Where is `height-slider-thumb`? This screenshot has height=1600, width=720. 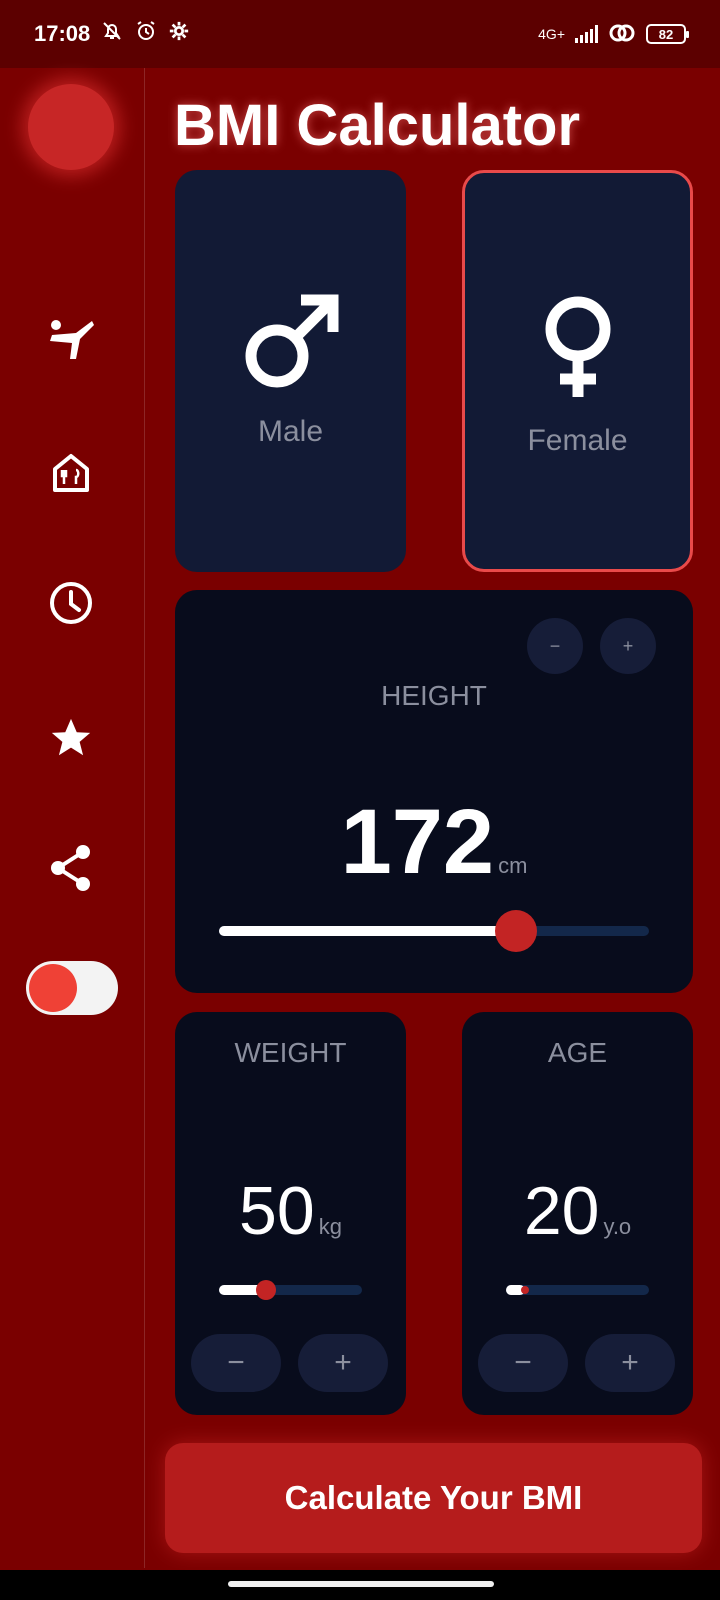
height-slider-thumb is located at coordinates (515, 931).